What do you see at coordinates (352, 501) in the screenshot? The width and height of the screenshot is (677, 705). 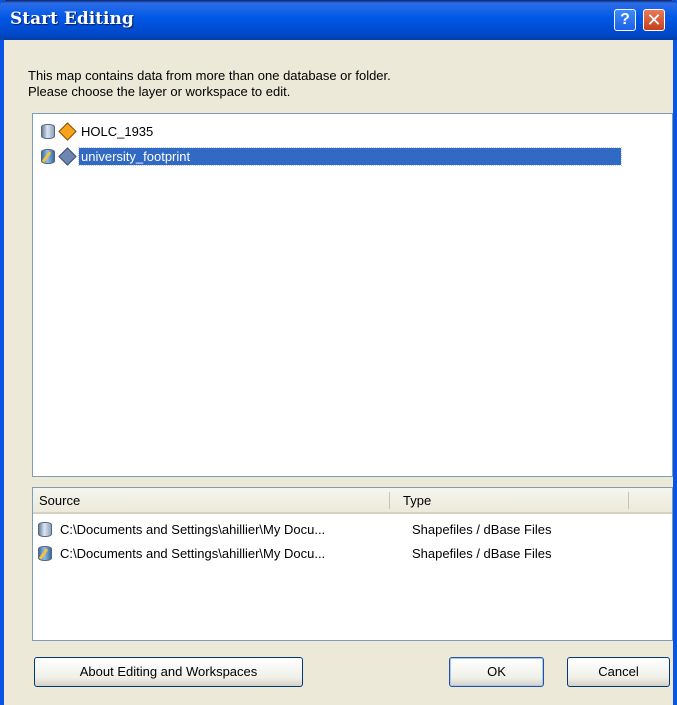 I see `list-header: Source Type` at bounding box center [352, 501].